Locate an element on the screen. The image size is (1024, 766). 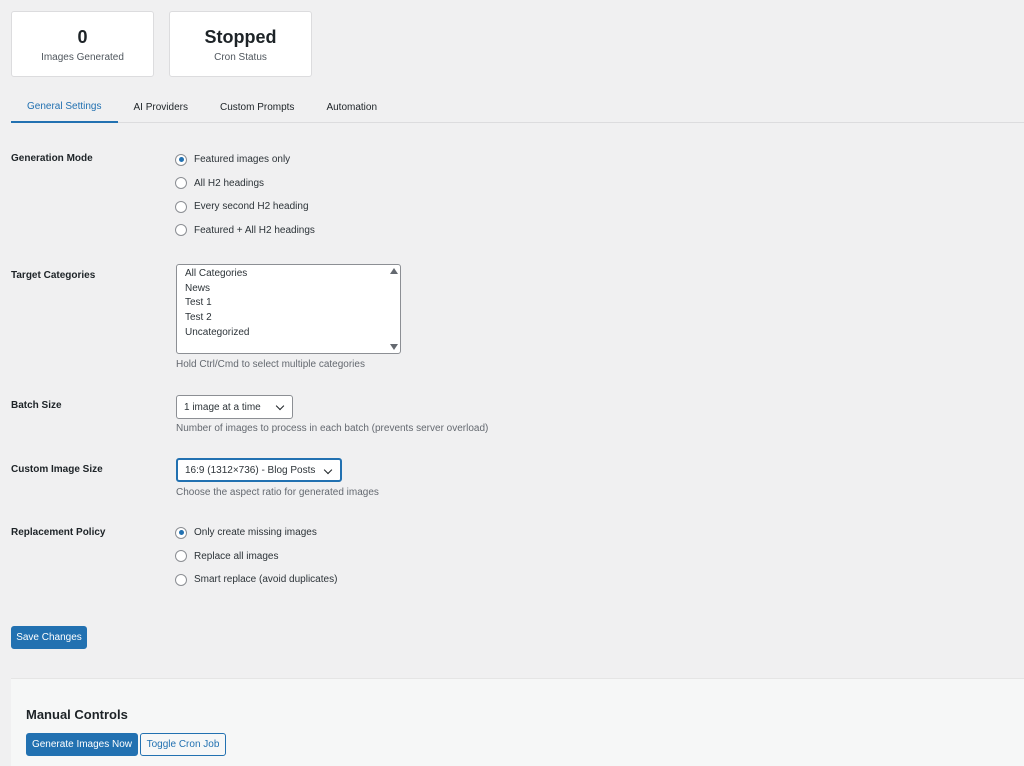
tab-custom-prompts: Custom Prompts is located at coordinates (257, 107).